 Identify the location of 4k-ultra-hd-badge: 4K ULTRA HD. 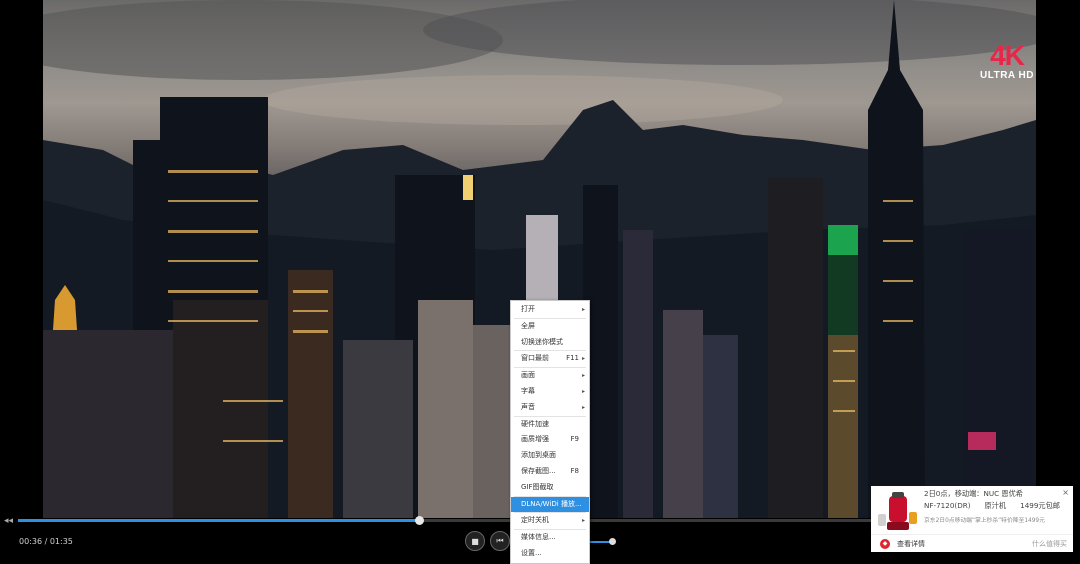
(1007, 61).